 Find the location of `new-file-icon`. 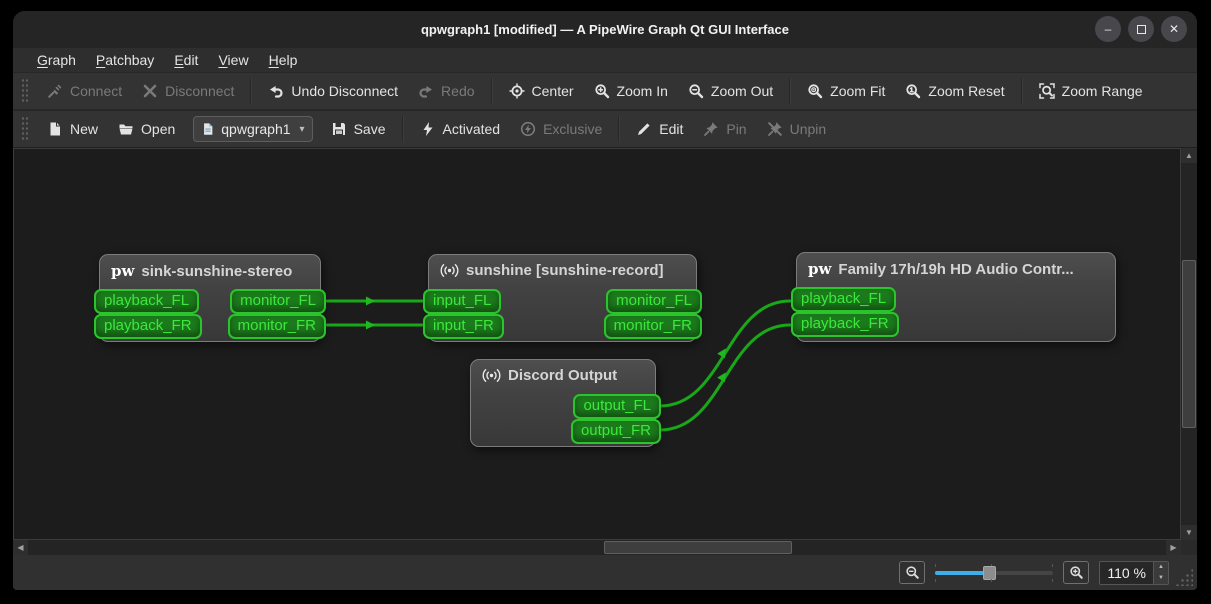

new-file-icon is located at coordinates (55, 129).